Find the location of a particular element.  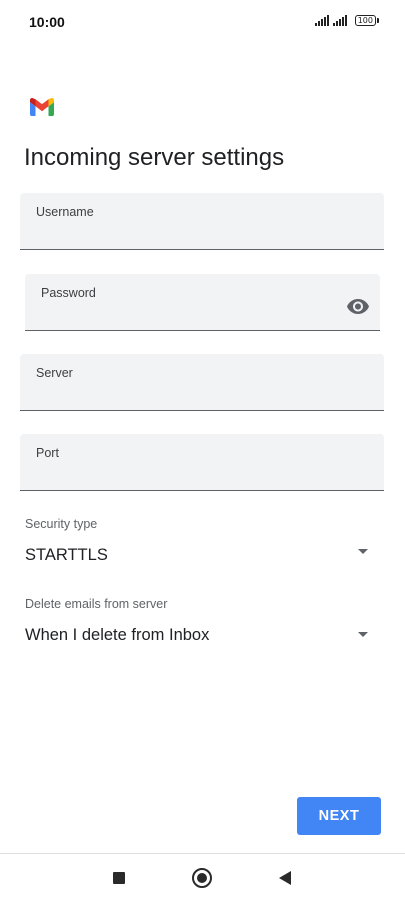

port-input is located at coordinates (202, 473).